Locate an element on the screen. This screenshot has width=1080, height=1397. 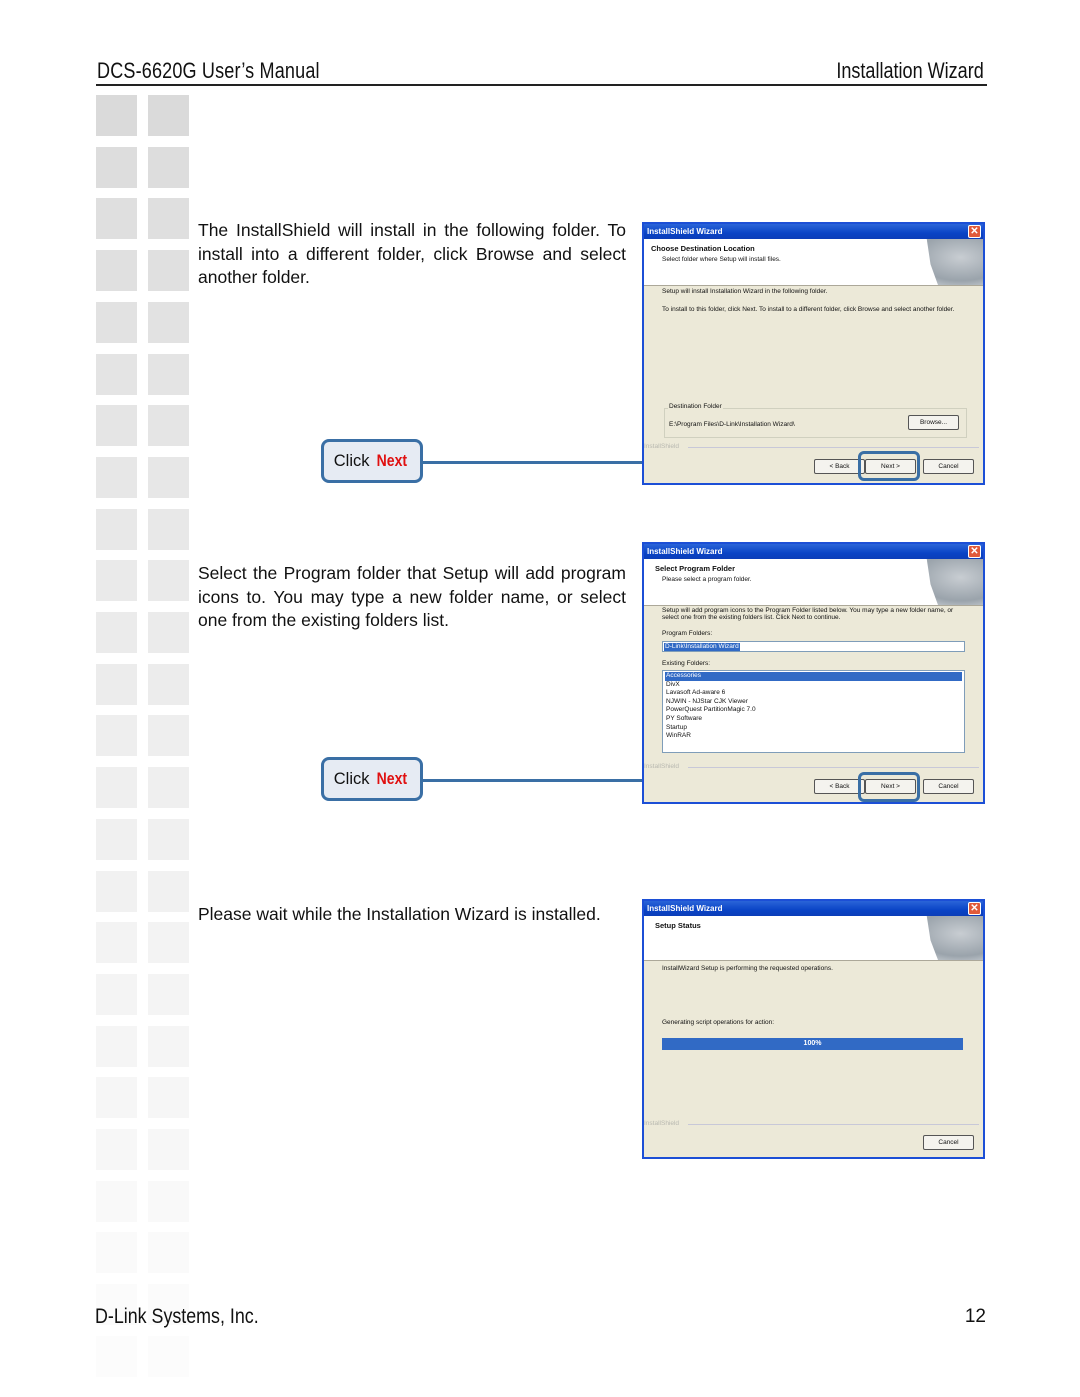
progress-bar: 100% is located at coordinates (812, 1044).